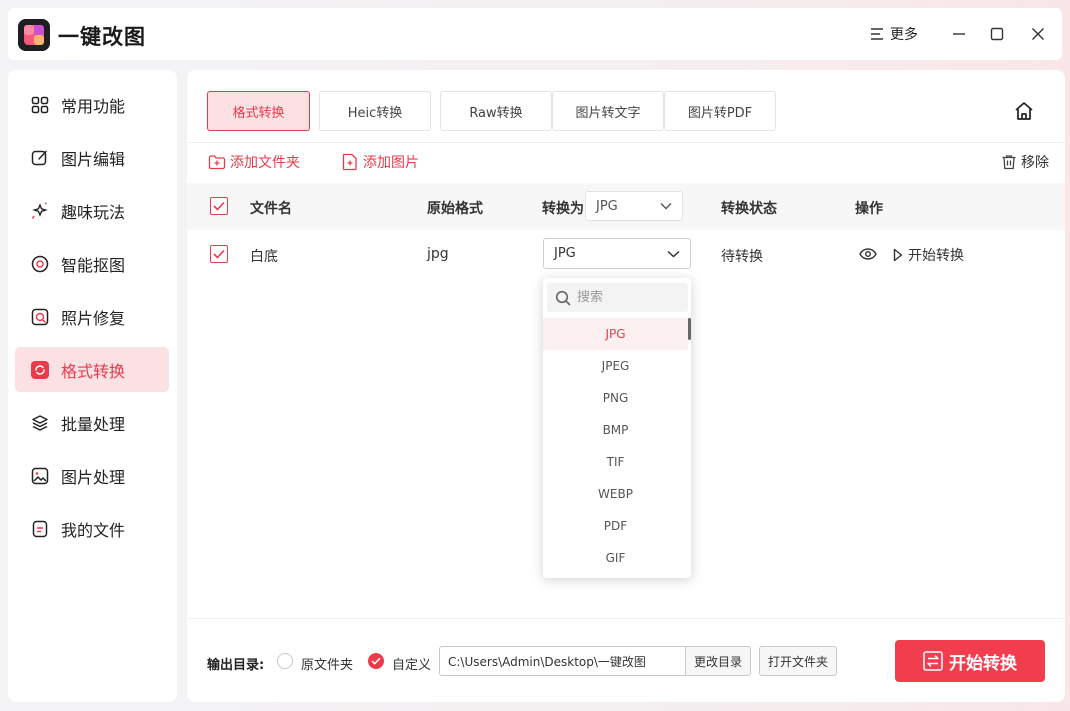 The width and height of the screenshot is (1070, 711). I want to click on output-dir-label: 输出目录:, so click(236, 665).